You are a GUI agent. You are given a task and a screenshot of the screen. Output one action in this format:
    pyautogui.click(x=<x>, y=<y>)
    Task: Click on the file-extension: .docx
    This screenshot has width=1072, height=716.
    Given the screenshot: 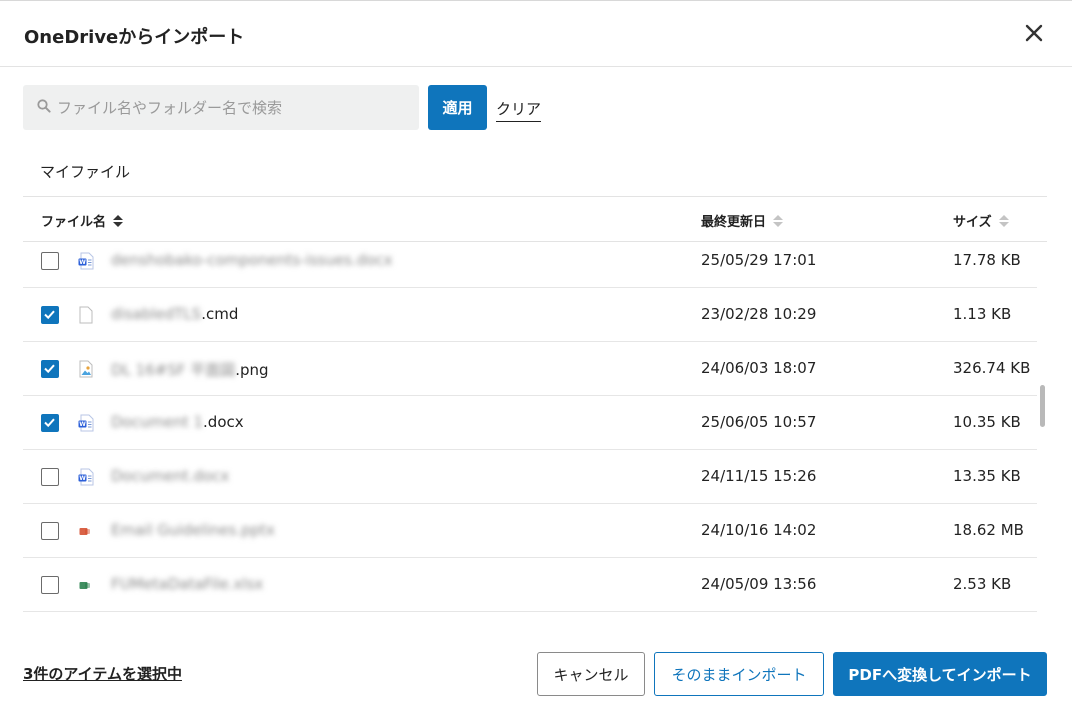 What is the action you would take?
    pyautogui.click(x=223, y=422)
    